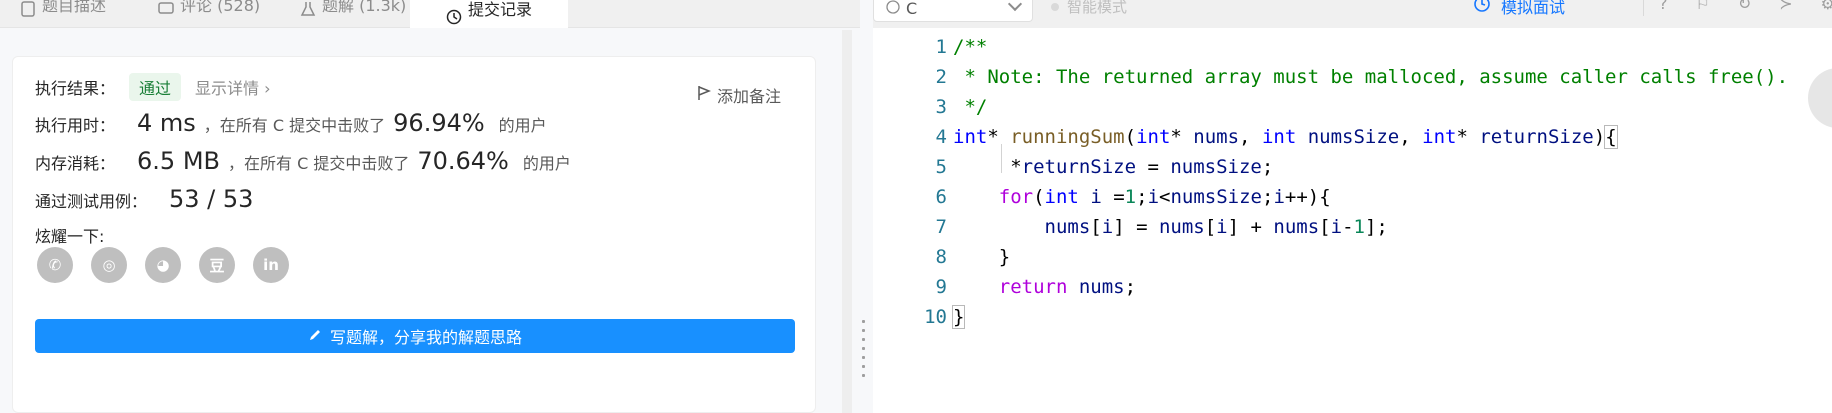  Describe the element at coordinates (74, 7) in the screenshot. I see `tab-description-label: 题目描述` at that location.